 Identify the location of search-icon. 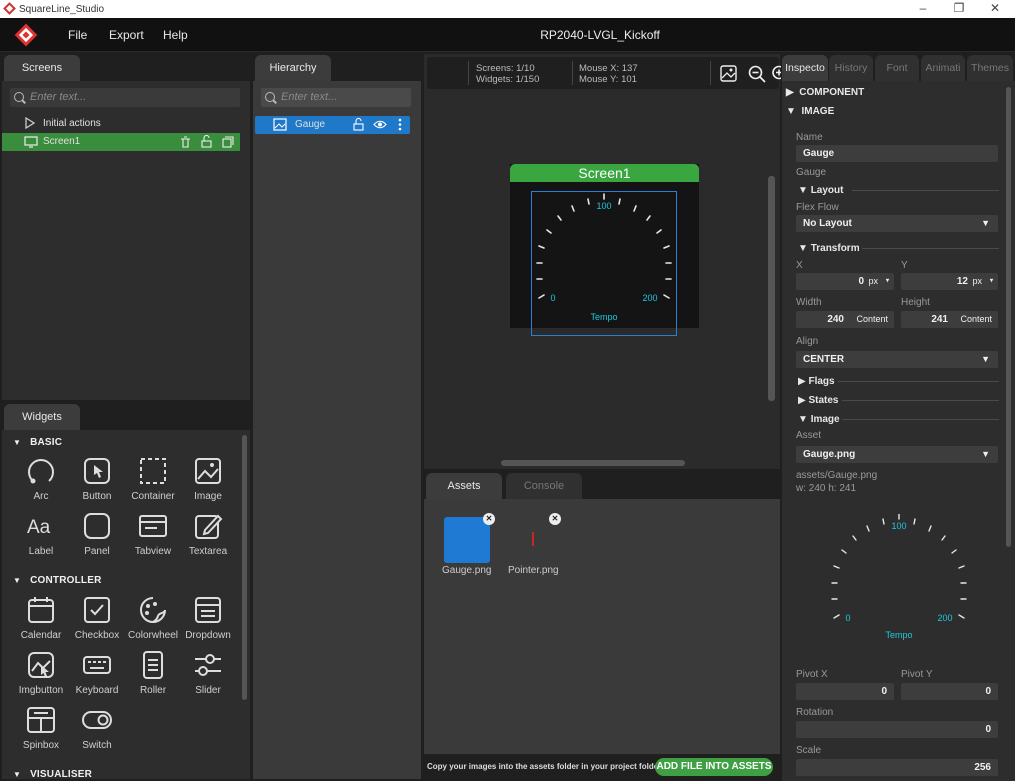
(19, 97).